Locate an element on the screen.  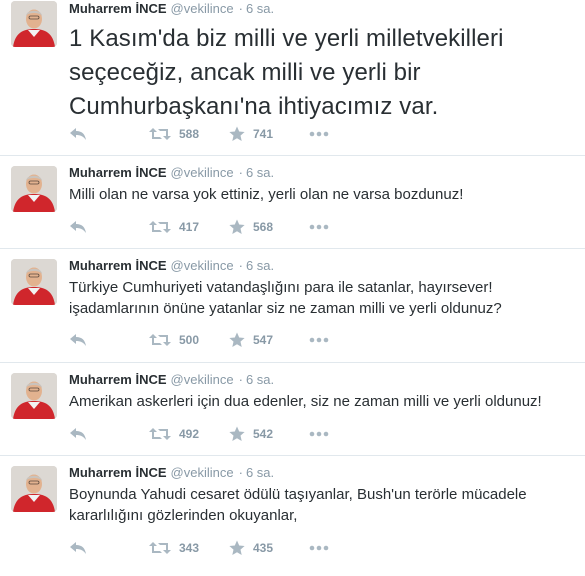
retweet-button: 500 is located at coordinates (174, 340).